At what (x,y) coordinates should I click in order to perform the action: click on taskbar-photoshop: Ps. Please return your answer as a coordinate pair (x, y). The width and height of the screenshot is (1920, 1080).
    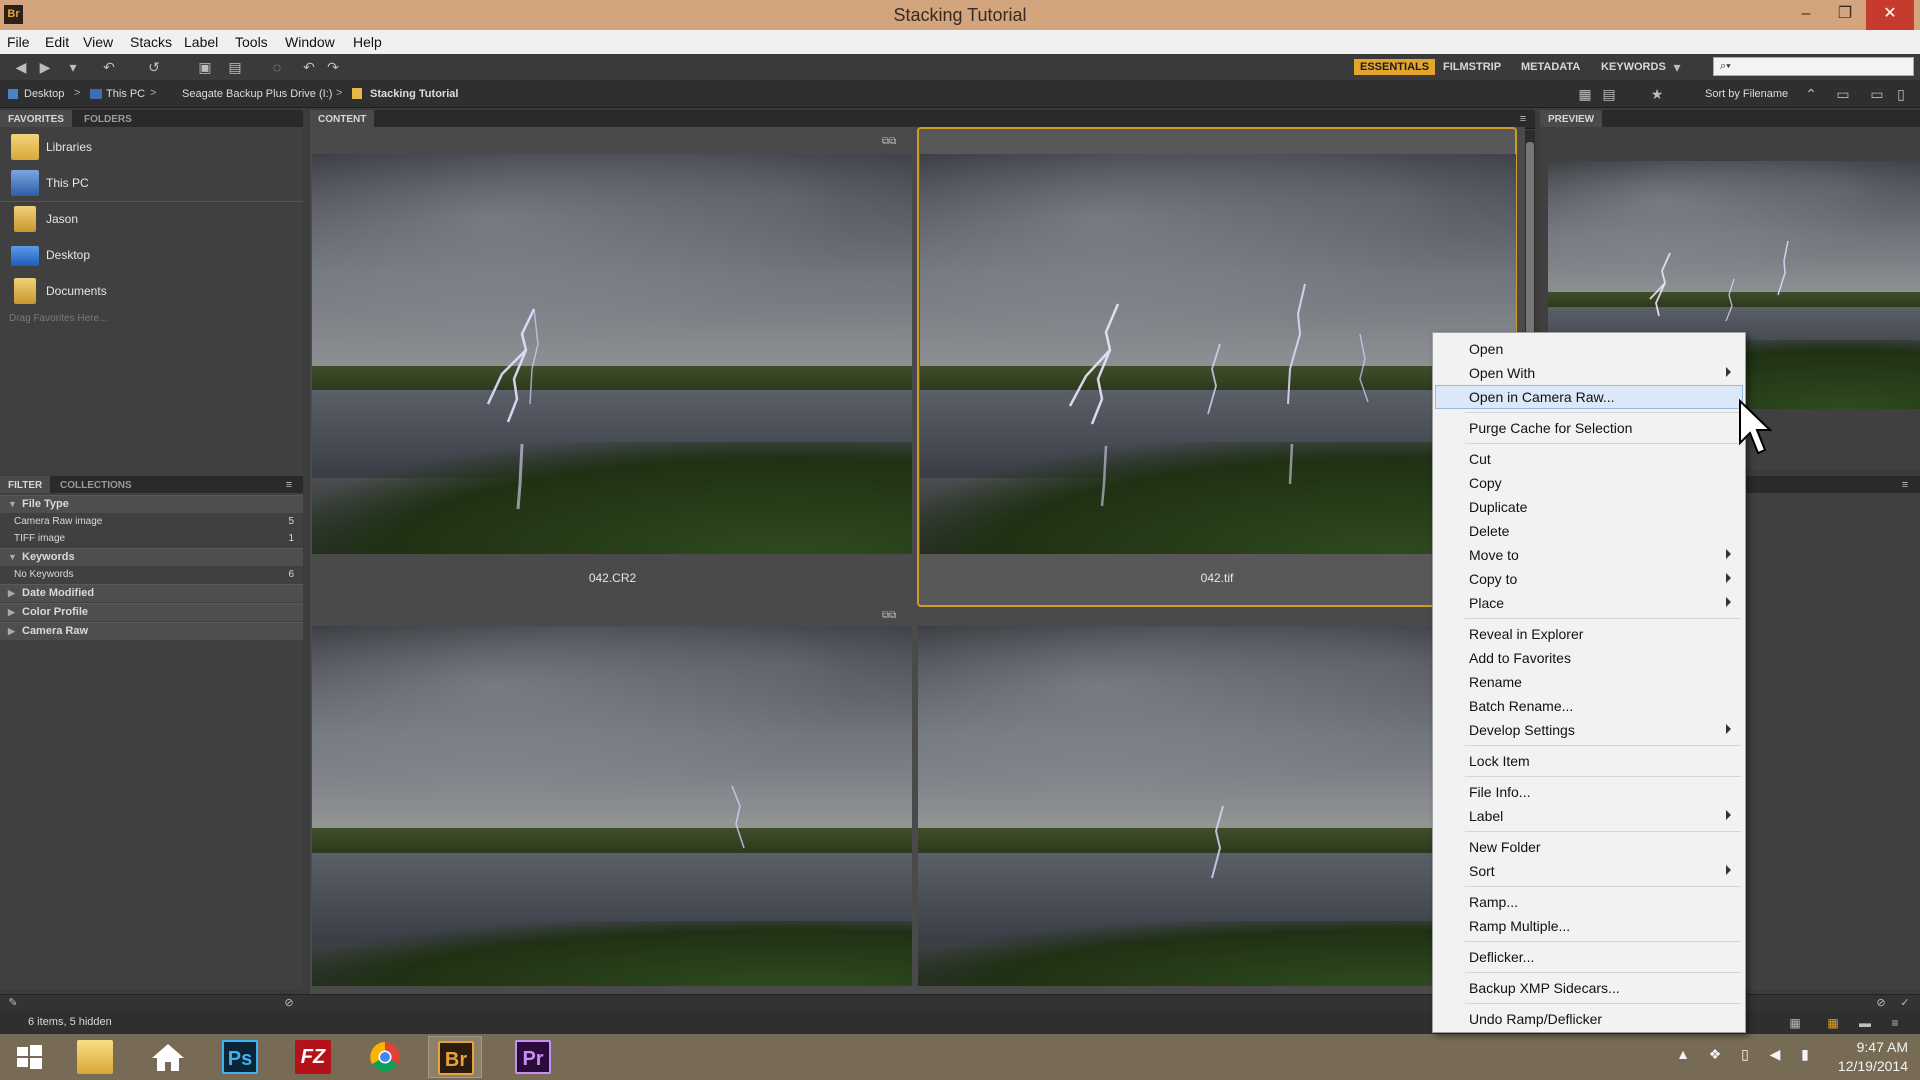
    Looking at the image, I should click on (240, 1057).